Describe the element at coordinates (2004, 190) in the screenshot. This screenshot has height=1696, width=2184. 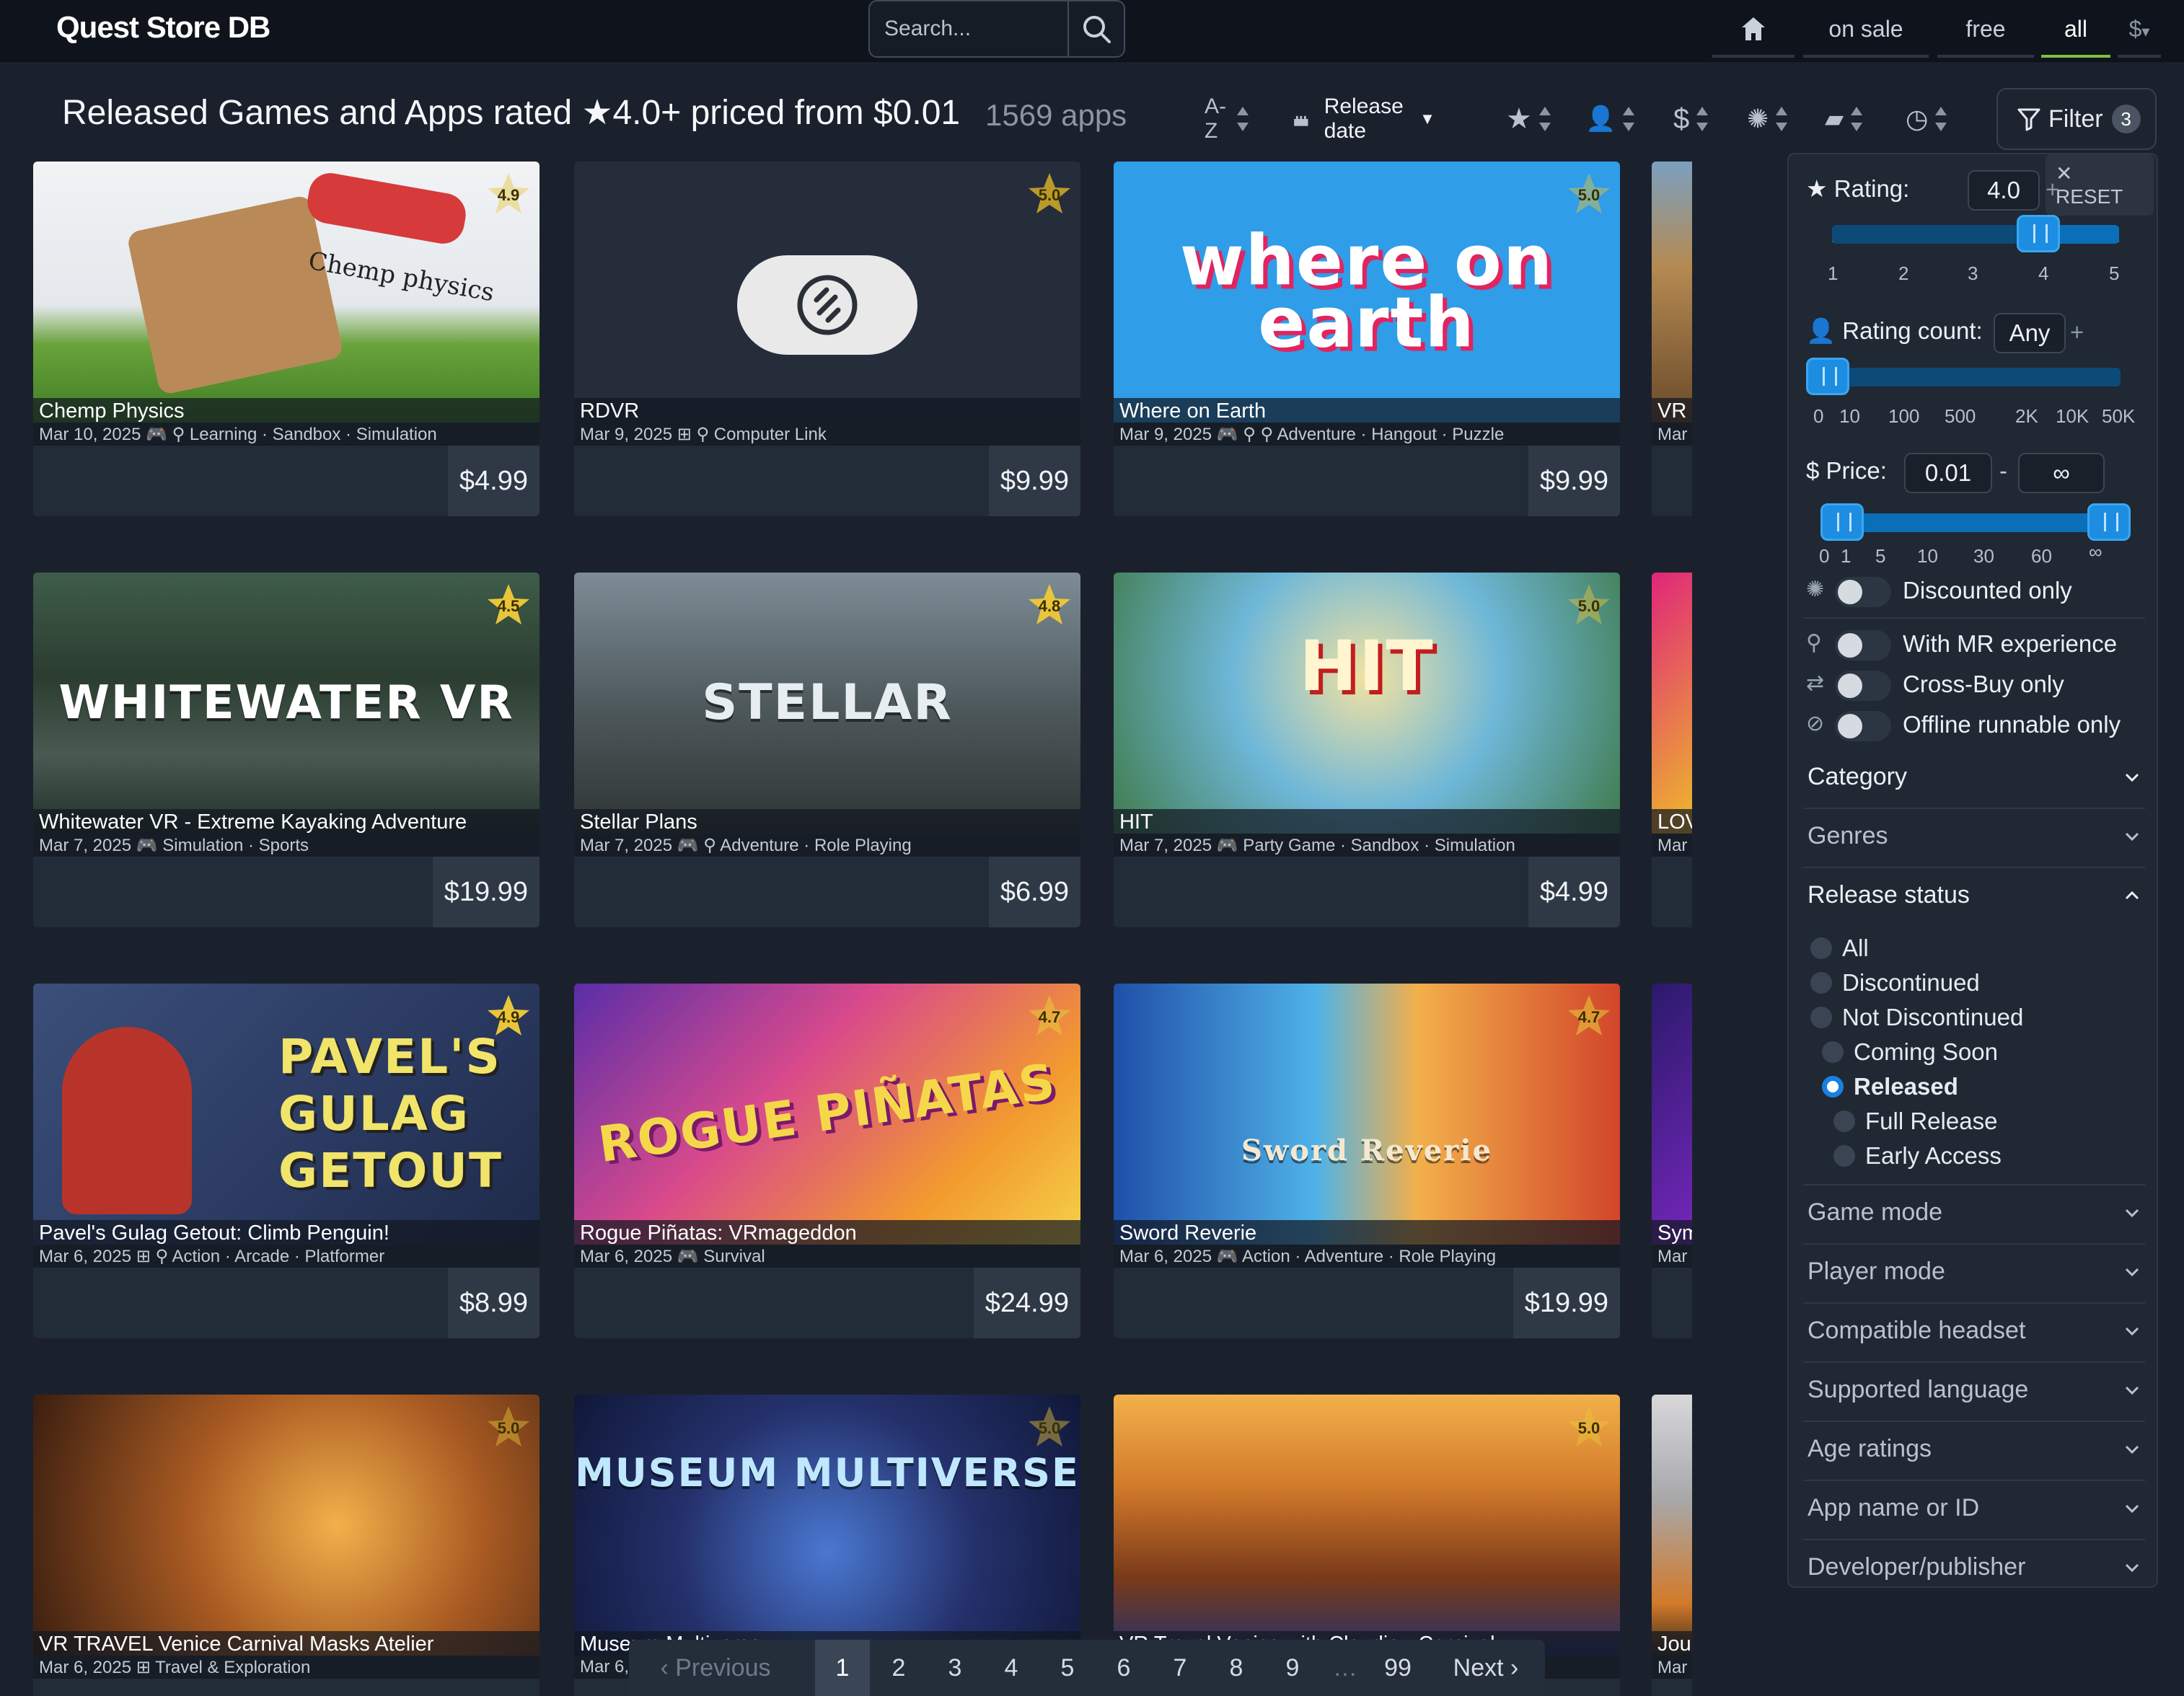
I see `rating-input: 4.0` at that location.